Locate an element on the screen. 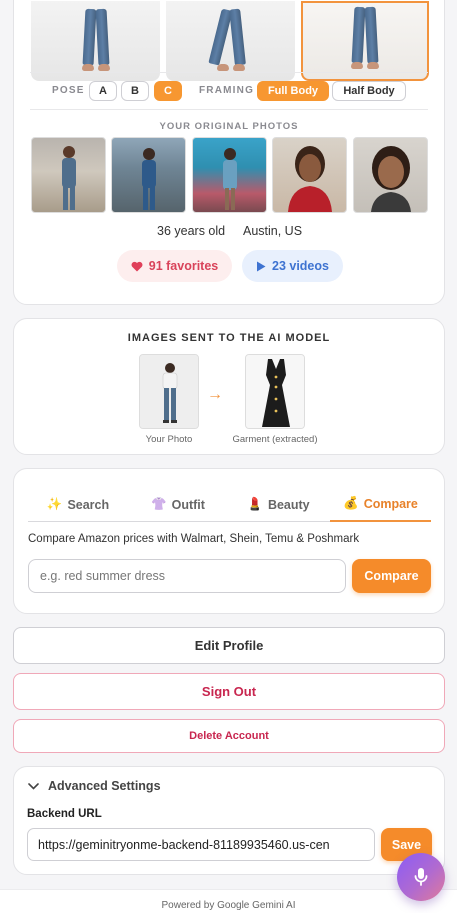 Image resolution: width=457 pixels, height=913 pixels. videos-count: 23 videos is located at coordinates (300, 266).